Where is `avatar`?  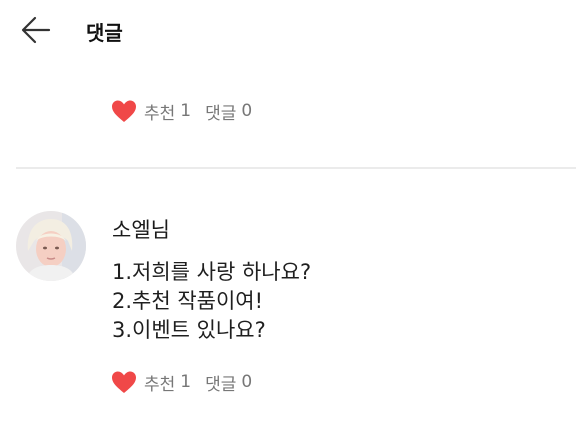 avatar is located at coordinates (51, 246).